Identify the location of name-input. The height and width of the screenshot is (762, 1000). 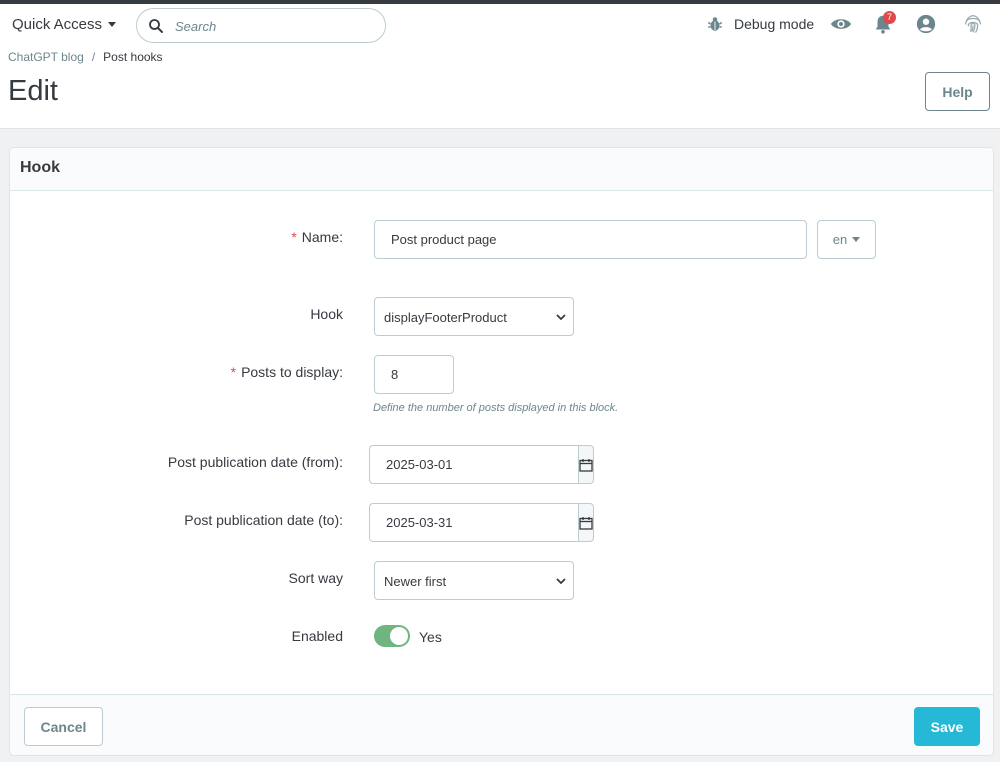
(590, 239).